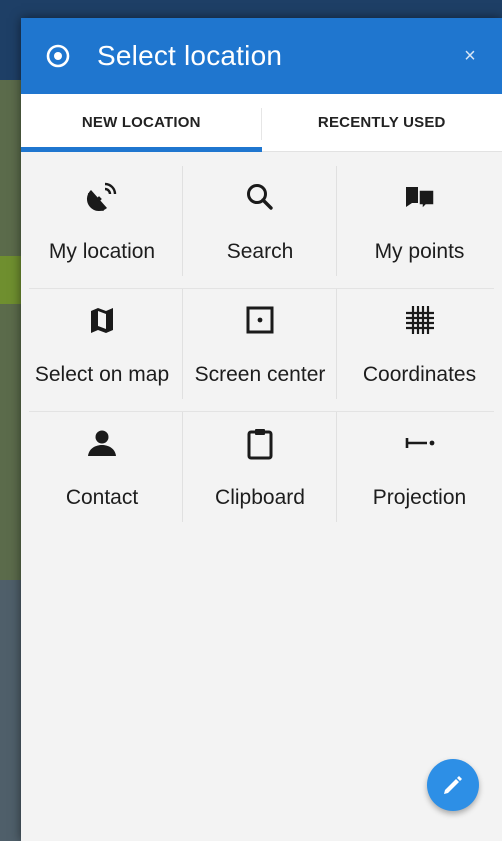  What do you see at coordinates (102, 473) in the screenshot?
I see `option-contact: Contact` at bounding box center [102, 473].